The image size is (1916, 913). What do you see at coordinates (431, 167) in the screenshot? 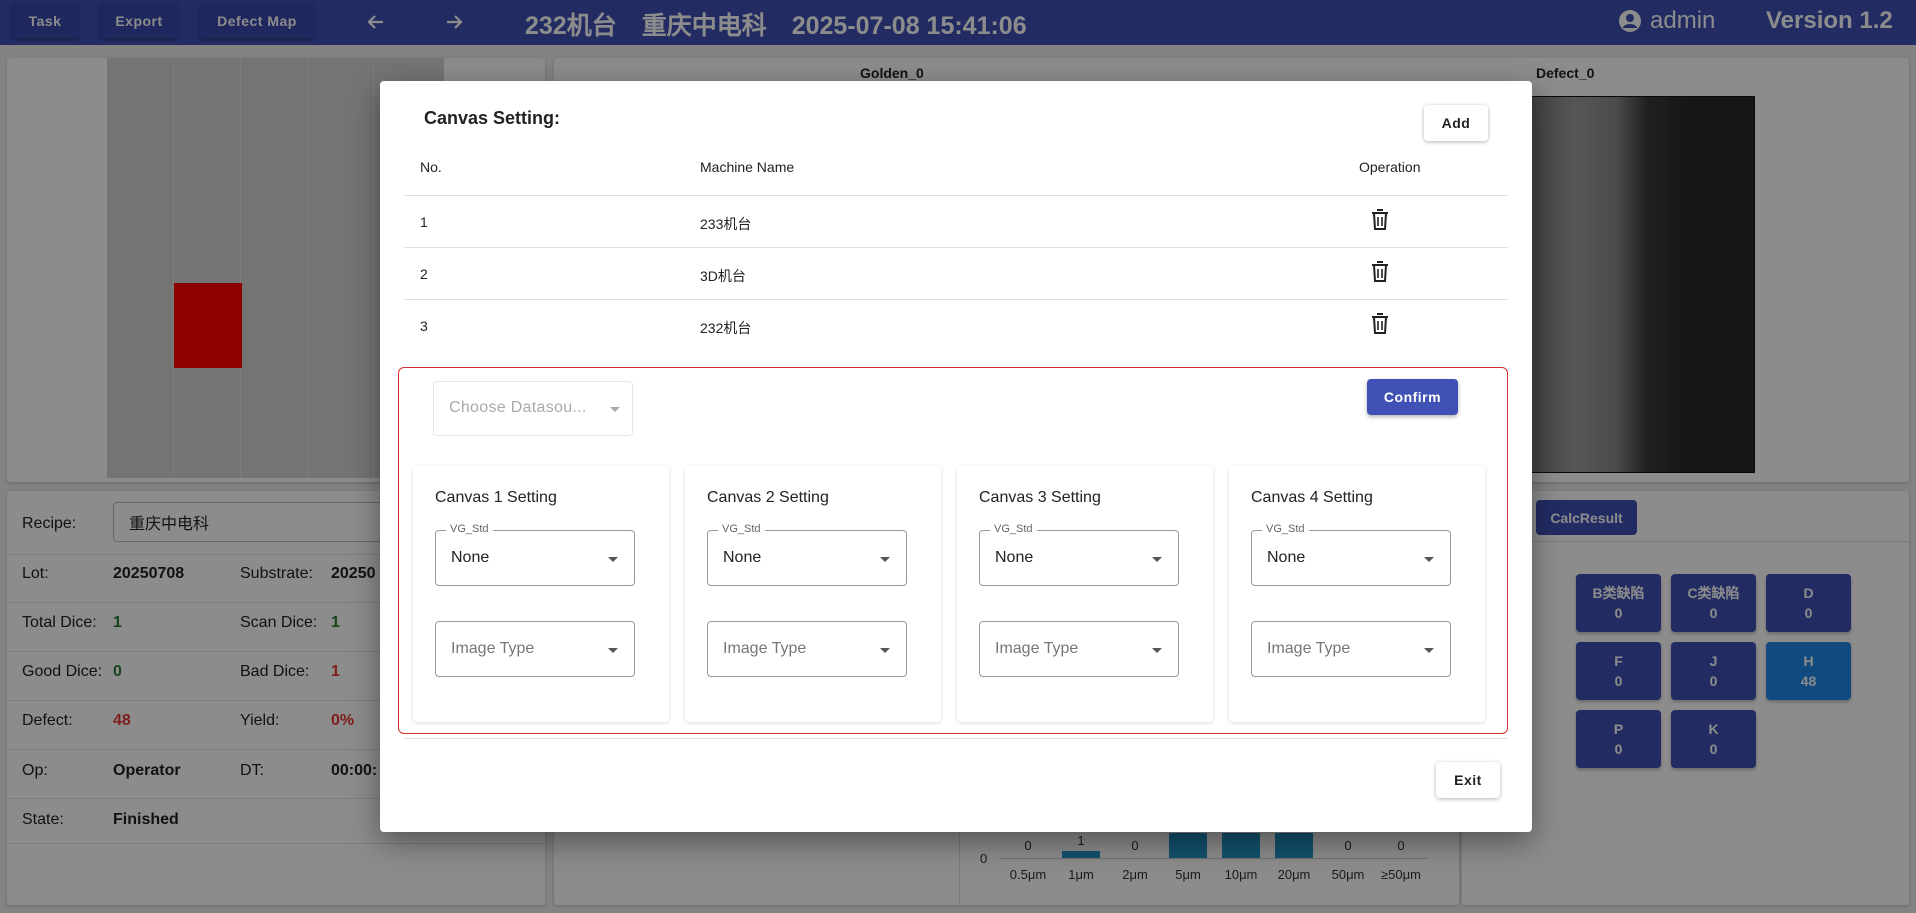
I see `col-no-header: No.` at bounding box center [431, 167].